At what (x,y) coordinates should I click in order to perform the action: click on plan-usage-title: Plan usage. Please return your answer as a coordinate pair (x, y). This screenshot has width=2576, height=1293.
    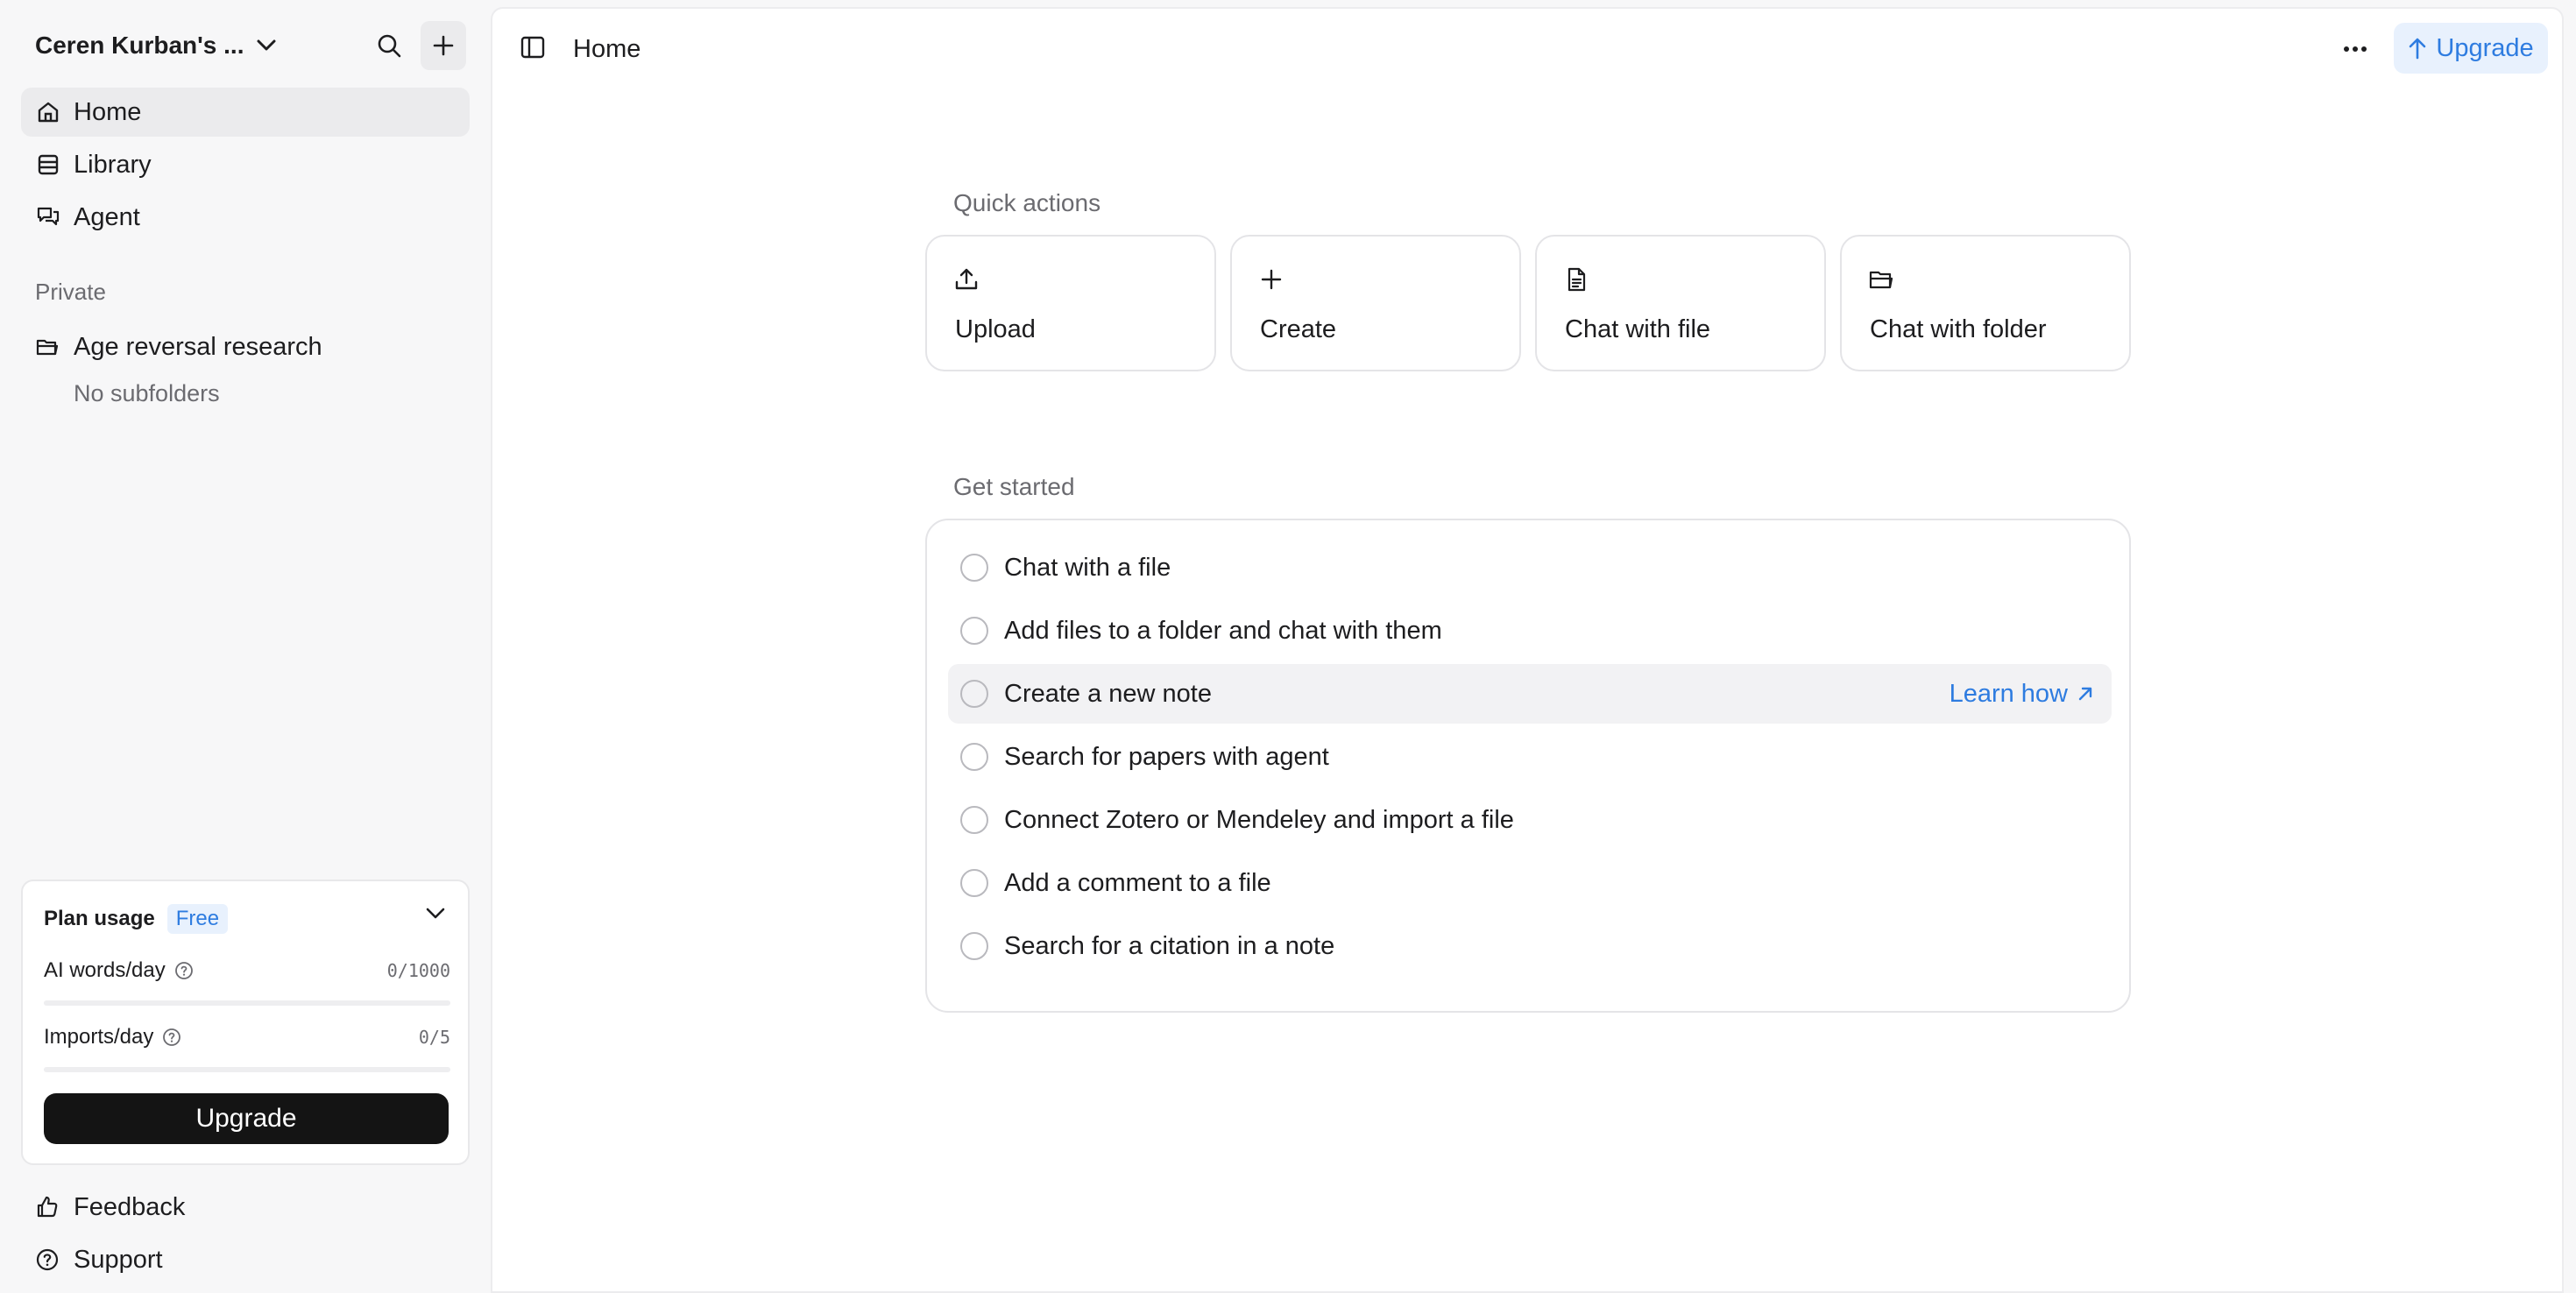
    Looking at the image, I should click on (99, 918).